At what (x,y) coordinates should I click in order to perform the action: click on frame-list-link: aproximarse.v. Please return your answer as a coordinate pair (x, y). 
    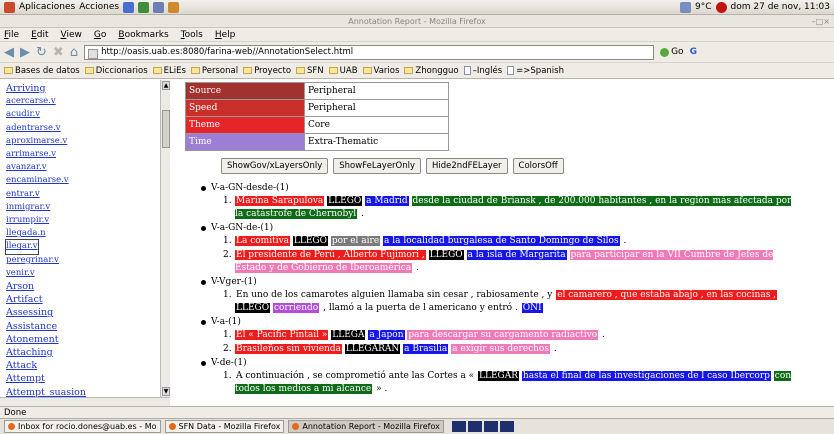
    Looking at the image, I should click on (81, 141).